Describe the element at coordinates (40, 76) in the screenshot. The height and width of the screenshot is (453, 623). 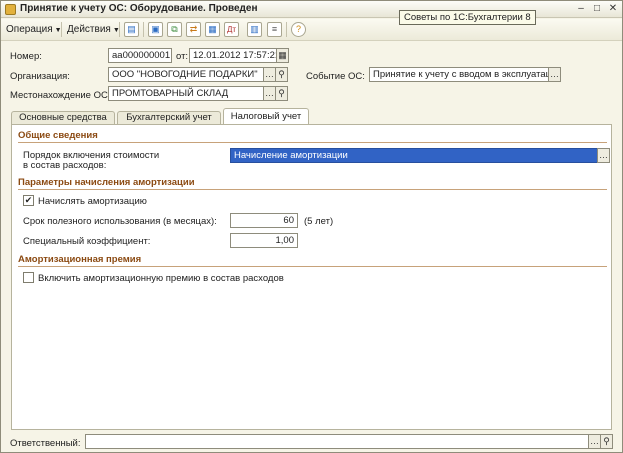
I see `organization-label: Организация:` at that location.